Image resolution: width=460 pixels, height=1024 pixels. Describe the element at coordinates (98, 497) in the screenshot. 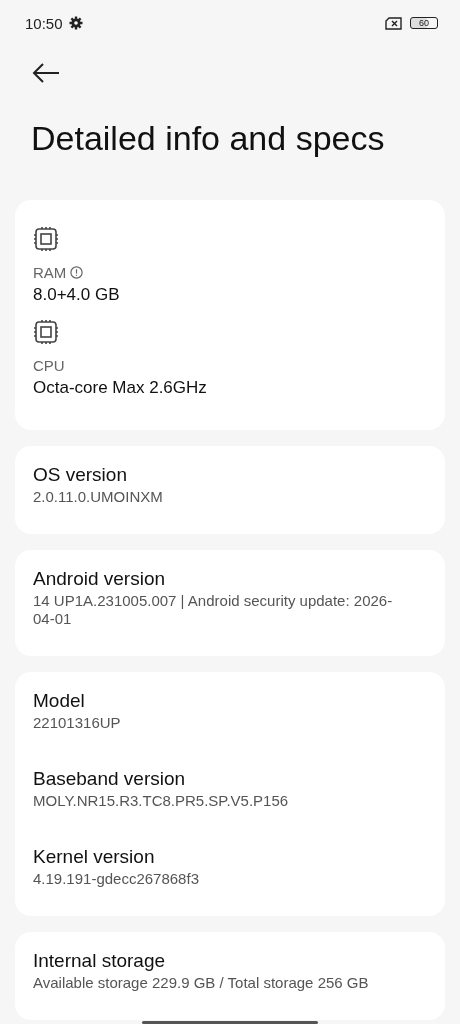

I see `spec-value: 2.0.11.0.UMOINXM` at that location.